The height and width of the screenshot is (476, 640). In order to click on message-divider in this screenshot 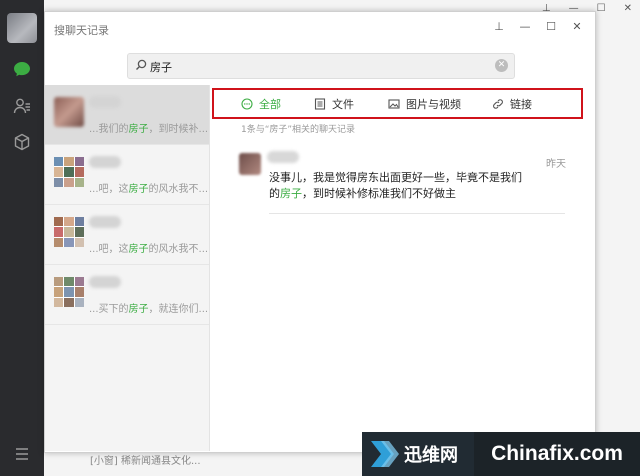, I will do `click(417, 213)`.